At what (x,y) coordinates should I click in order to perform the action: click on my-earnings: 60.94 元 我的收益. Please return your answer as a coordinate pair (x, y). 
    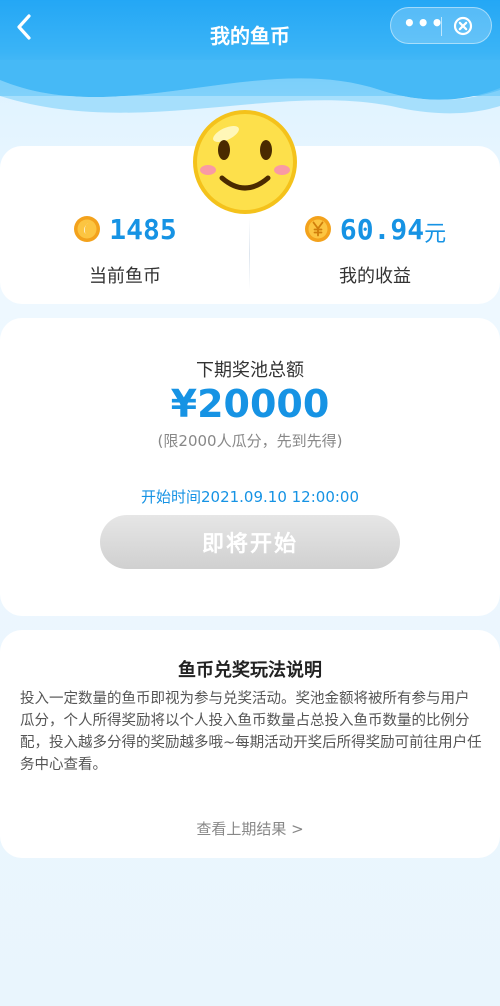
    Looking at the image, I should click on (375, 247).